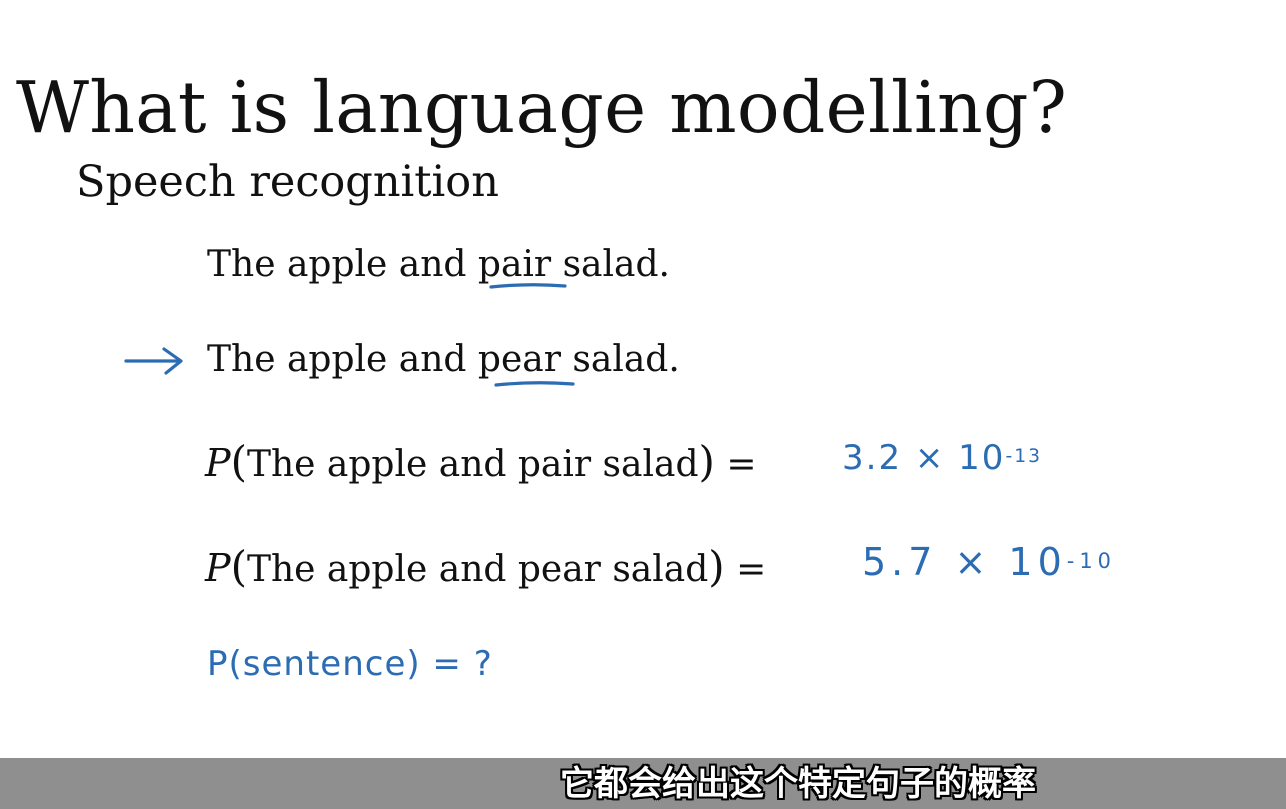 This screenshot has height=809, width=1286. I want to click on handwritten-value-pair: 3.2 × 10-13, so click(942, 458).